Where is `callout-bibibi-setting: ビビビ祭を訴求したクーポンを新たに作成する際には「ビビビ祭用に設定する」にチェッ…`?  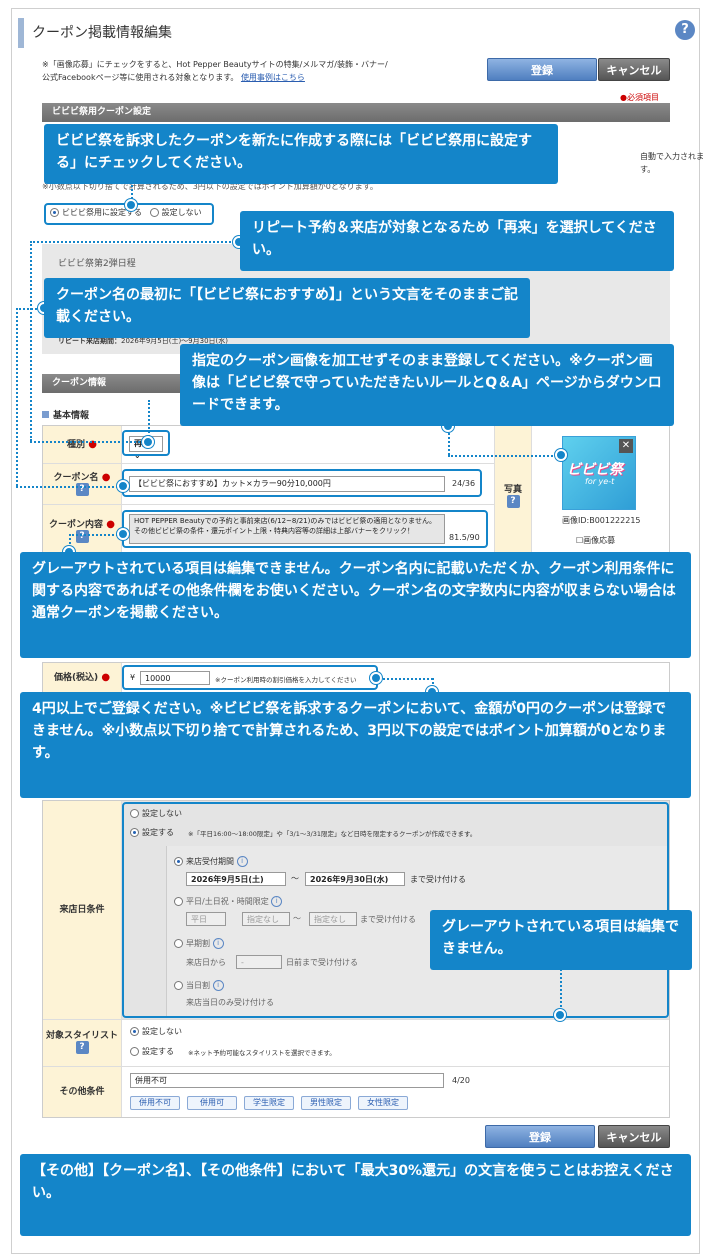
callout-bibibi-setting: ビビビ祭を訴求したクーポンを新たに作成する際には「ビビビ祭用に設定する」にチェッ… is located at coordinates (301, 154).